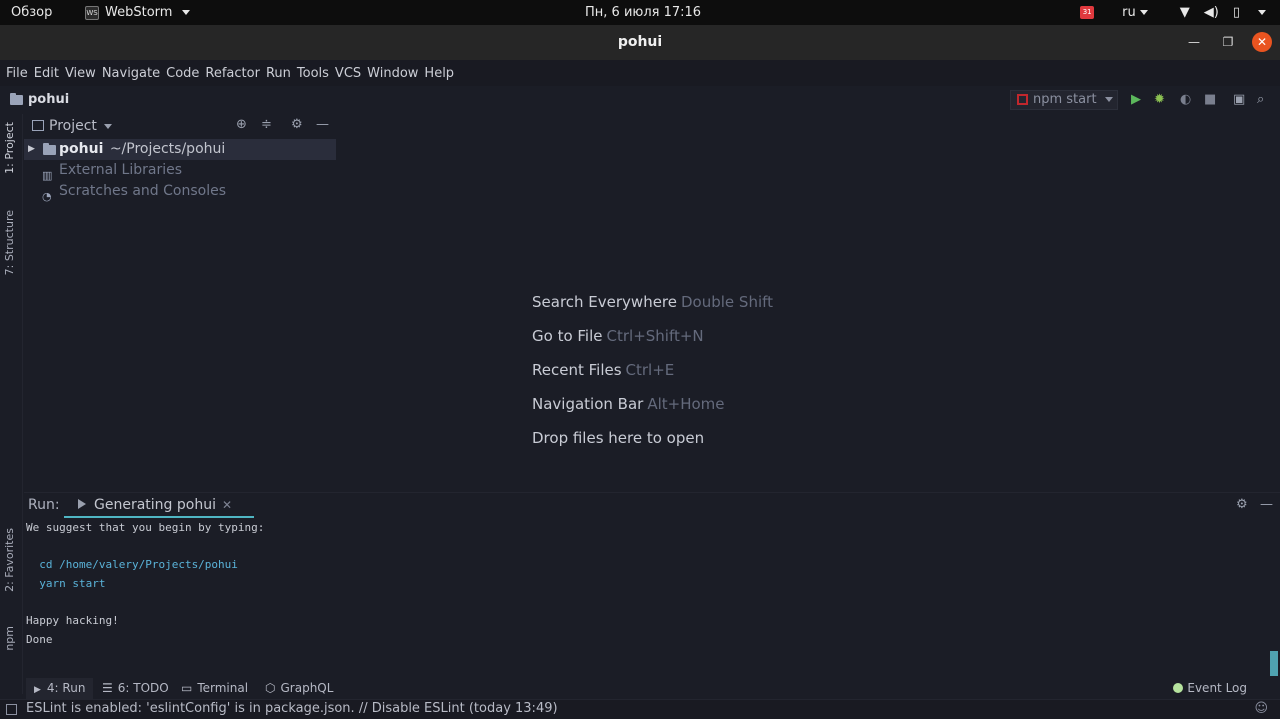  Describe the element at coordinates (1136, 99) in the screenshot. I see `run-icon: ▶` at that location.